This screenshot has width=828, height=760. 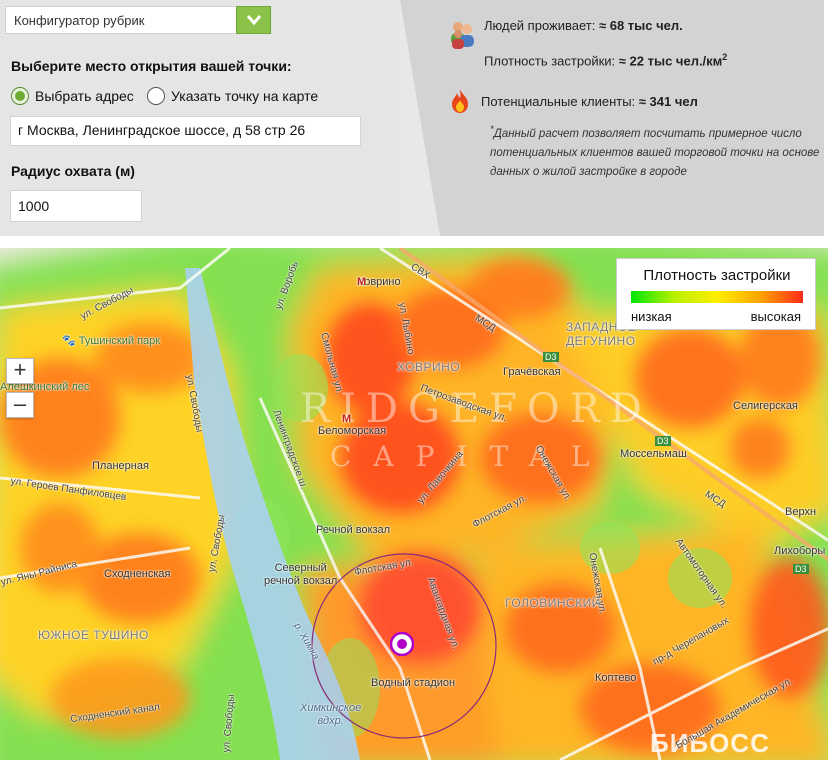 I want to click on district-yuzhnoe-tushino: ЮЖНОЕ ТУШИНО, so click(x=93, y=635).